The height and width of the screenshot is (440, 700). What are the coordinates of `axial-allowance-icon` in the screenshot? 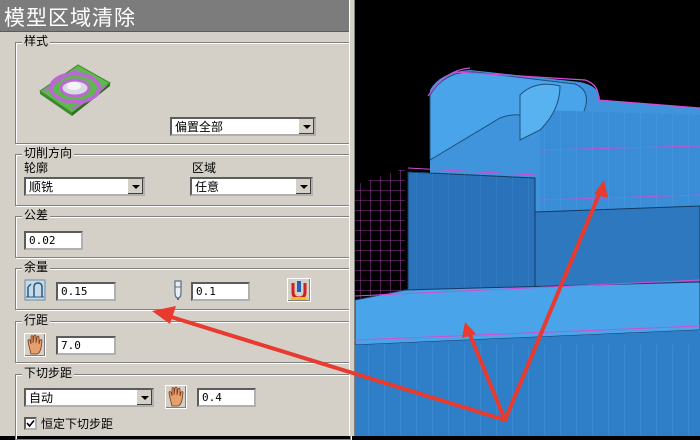 It's located at (178, 290).